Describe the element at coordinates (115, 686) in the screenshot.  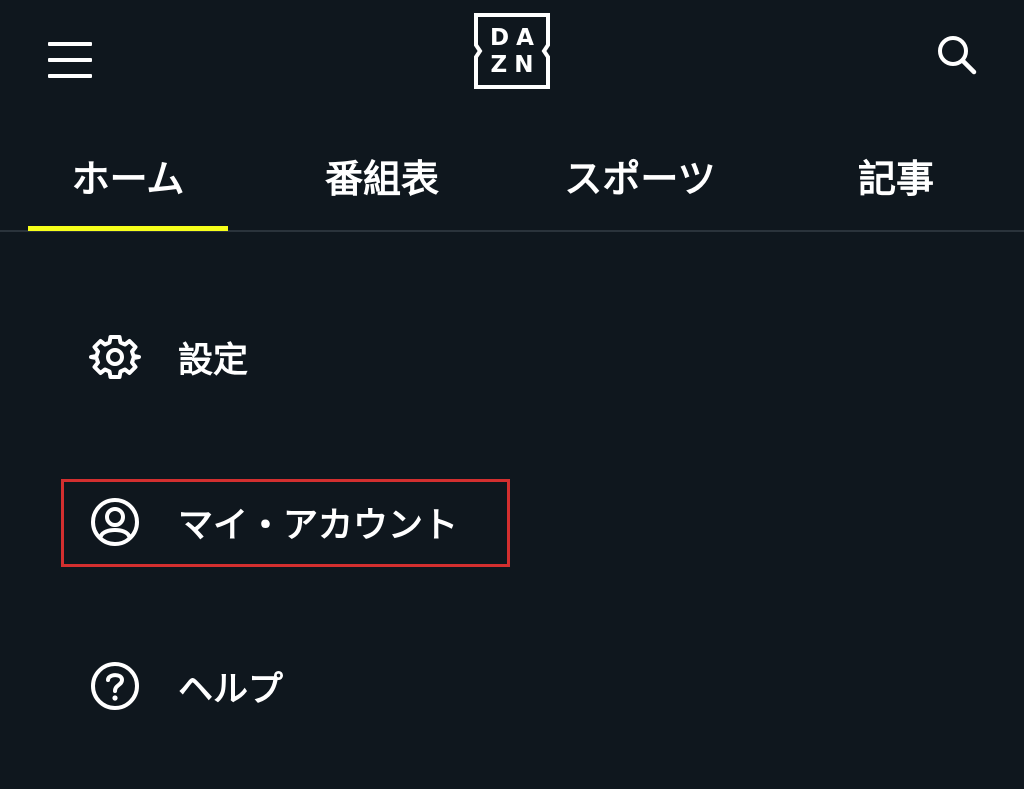
I see `help-circle-icon` at that location.